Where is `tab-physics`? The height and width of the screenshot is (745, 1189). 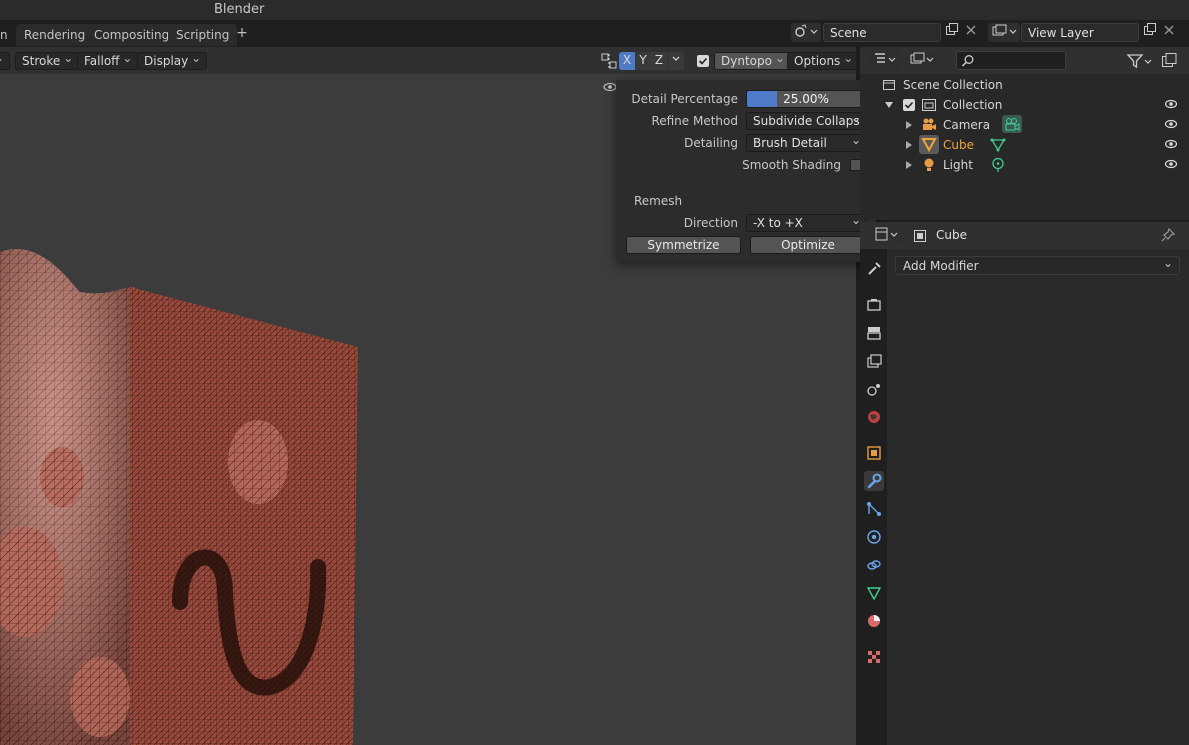 tab-physics is located at coordinates (874, 537).